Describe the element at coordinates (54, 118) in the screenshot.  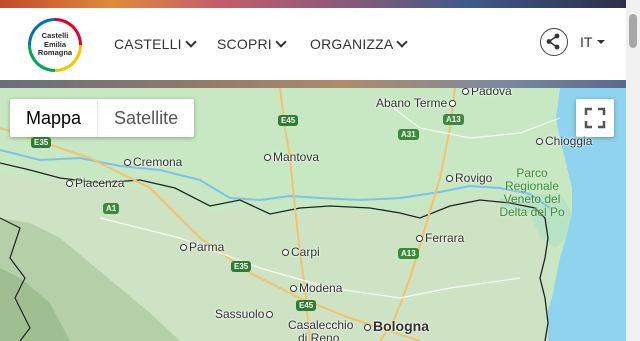
I see `map-type-mappa-button: Mappa` at that location.